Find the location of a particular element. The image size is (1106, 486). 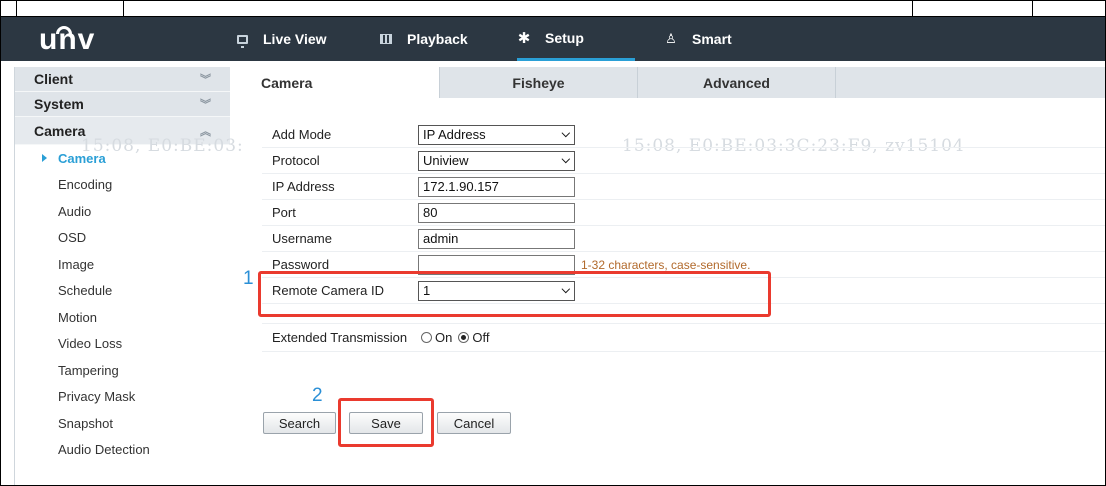

sidebar-item-label: Tampering is located at coordinates (88, 370).